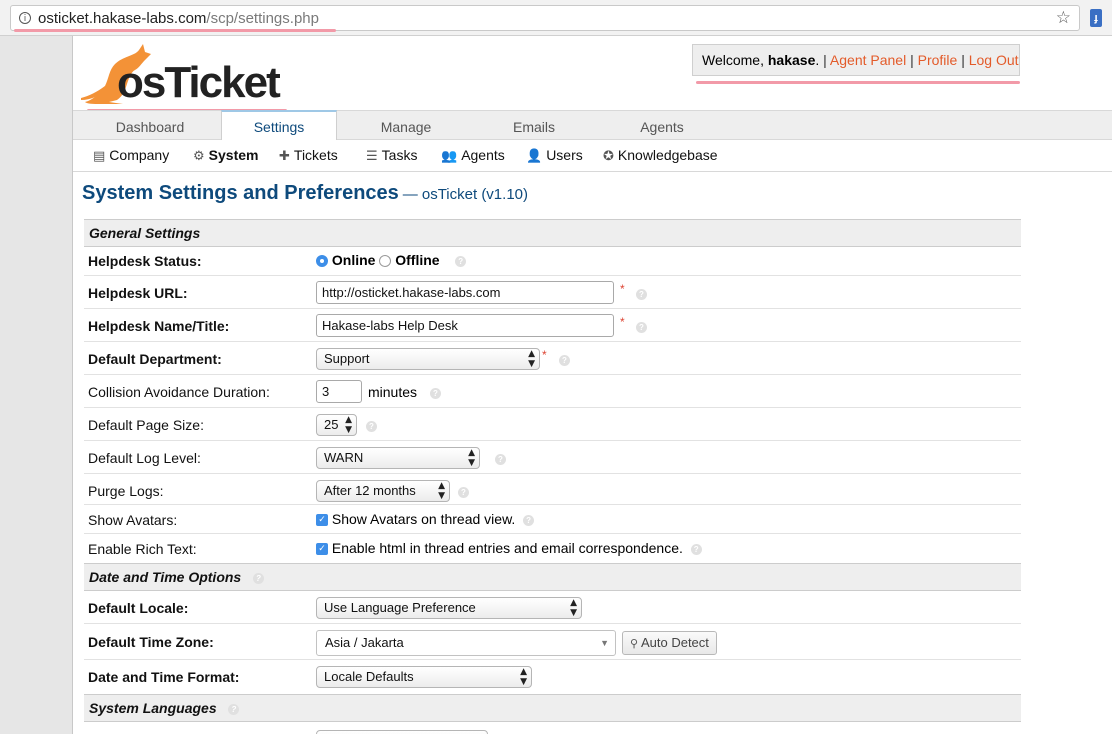  What do you see at coordinates (604, 643) in the screenshot?
I see `dropdown-caret-icon: ▼` at bounding box center [604, 643].